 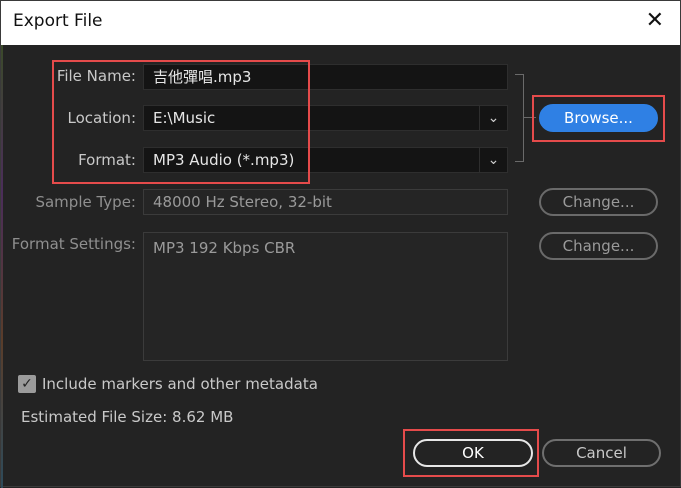 I want to click on sample-type-label: Sample Type:, so click(x=85, y=202).